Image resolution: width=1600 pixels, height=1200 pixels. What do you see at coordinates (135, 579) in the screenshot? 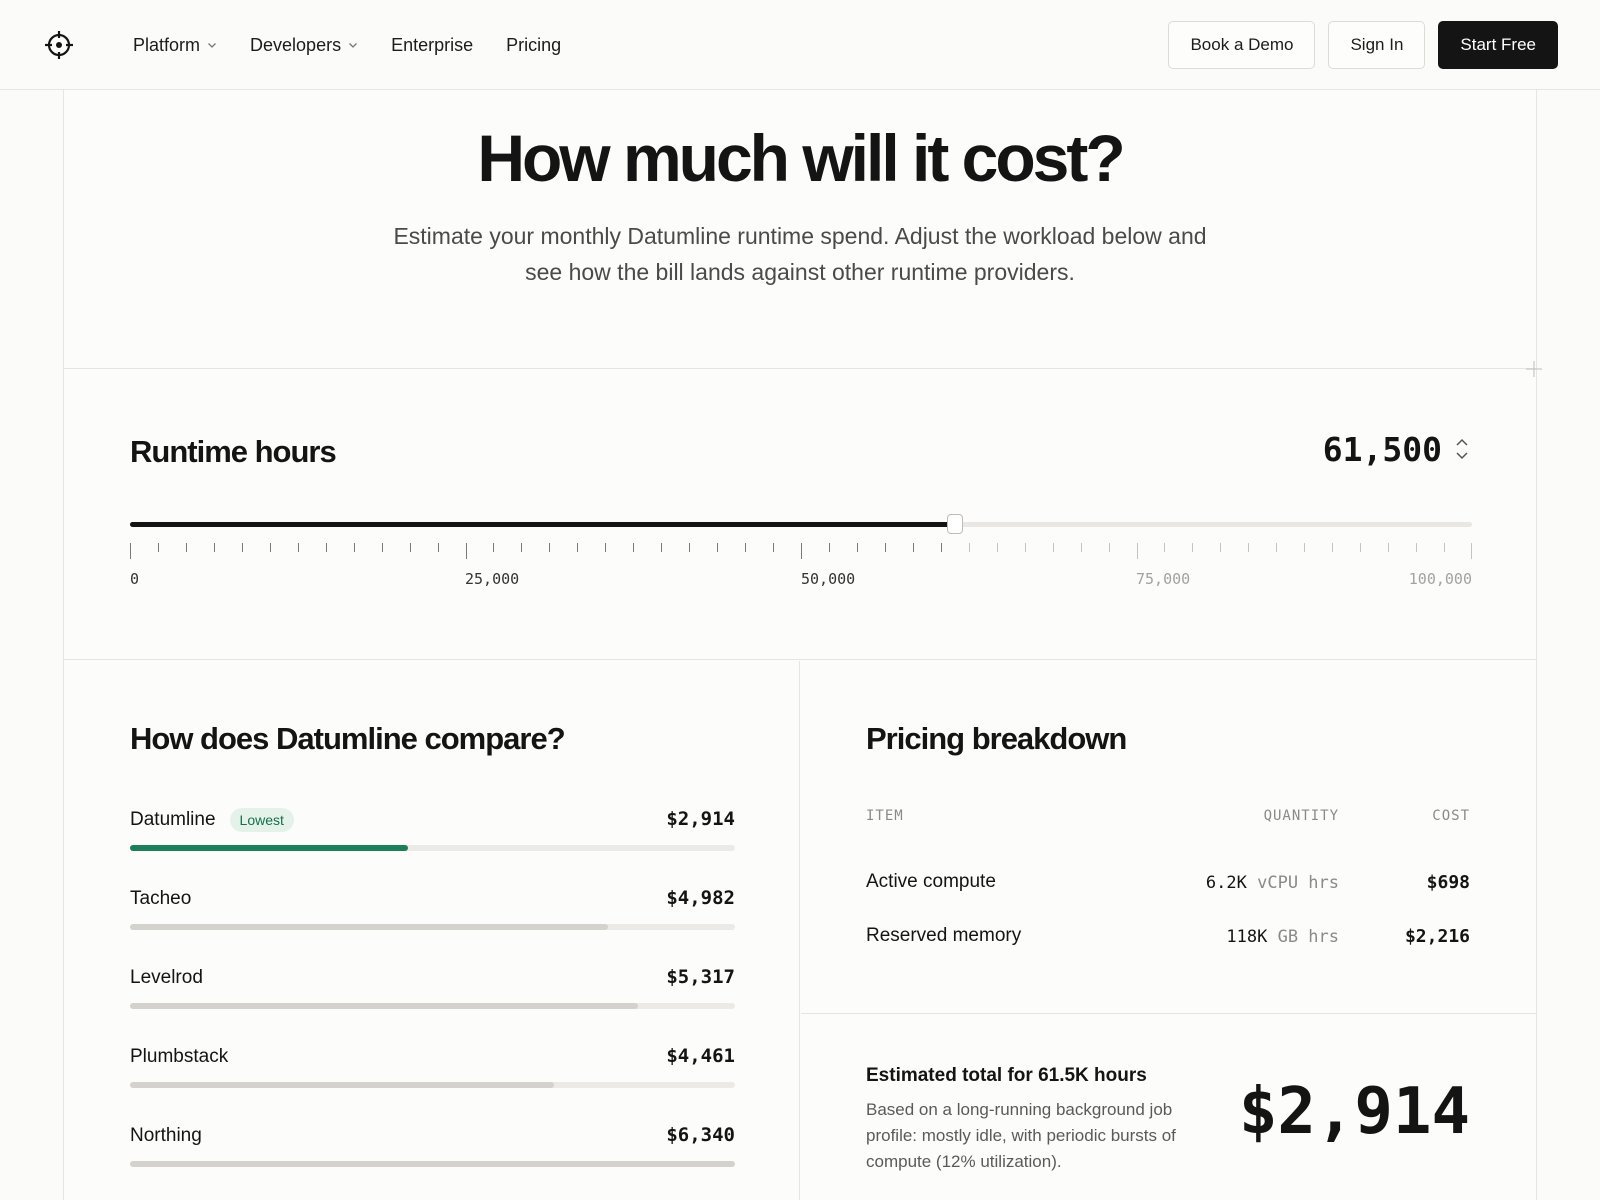
I see `tick-label: 0` at bounding box center [135, 579].